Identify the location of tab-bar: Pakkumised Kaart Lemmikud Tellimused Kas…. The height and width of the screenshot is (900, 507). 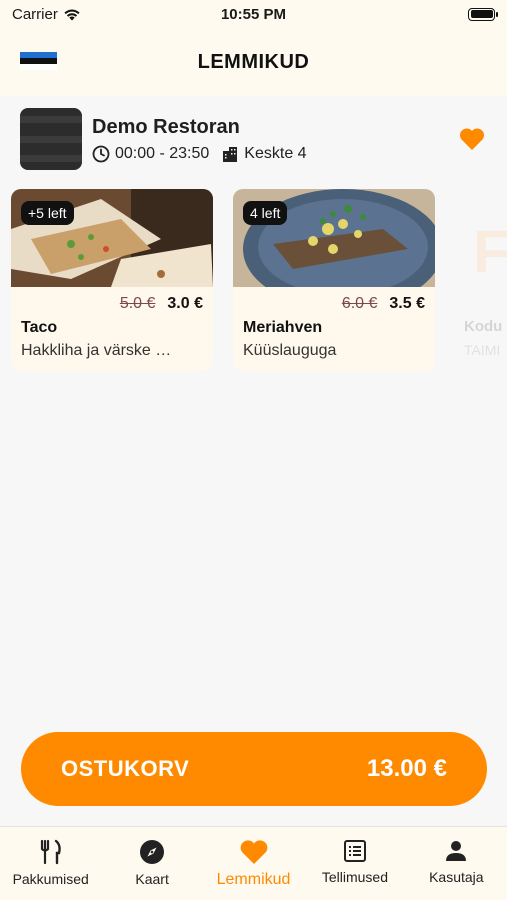
(253, 863).